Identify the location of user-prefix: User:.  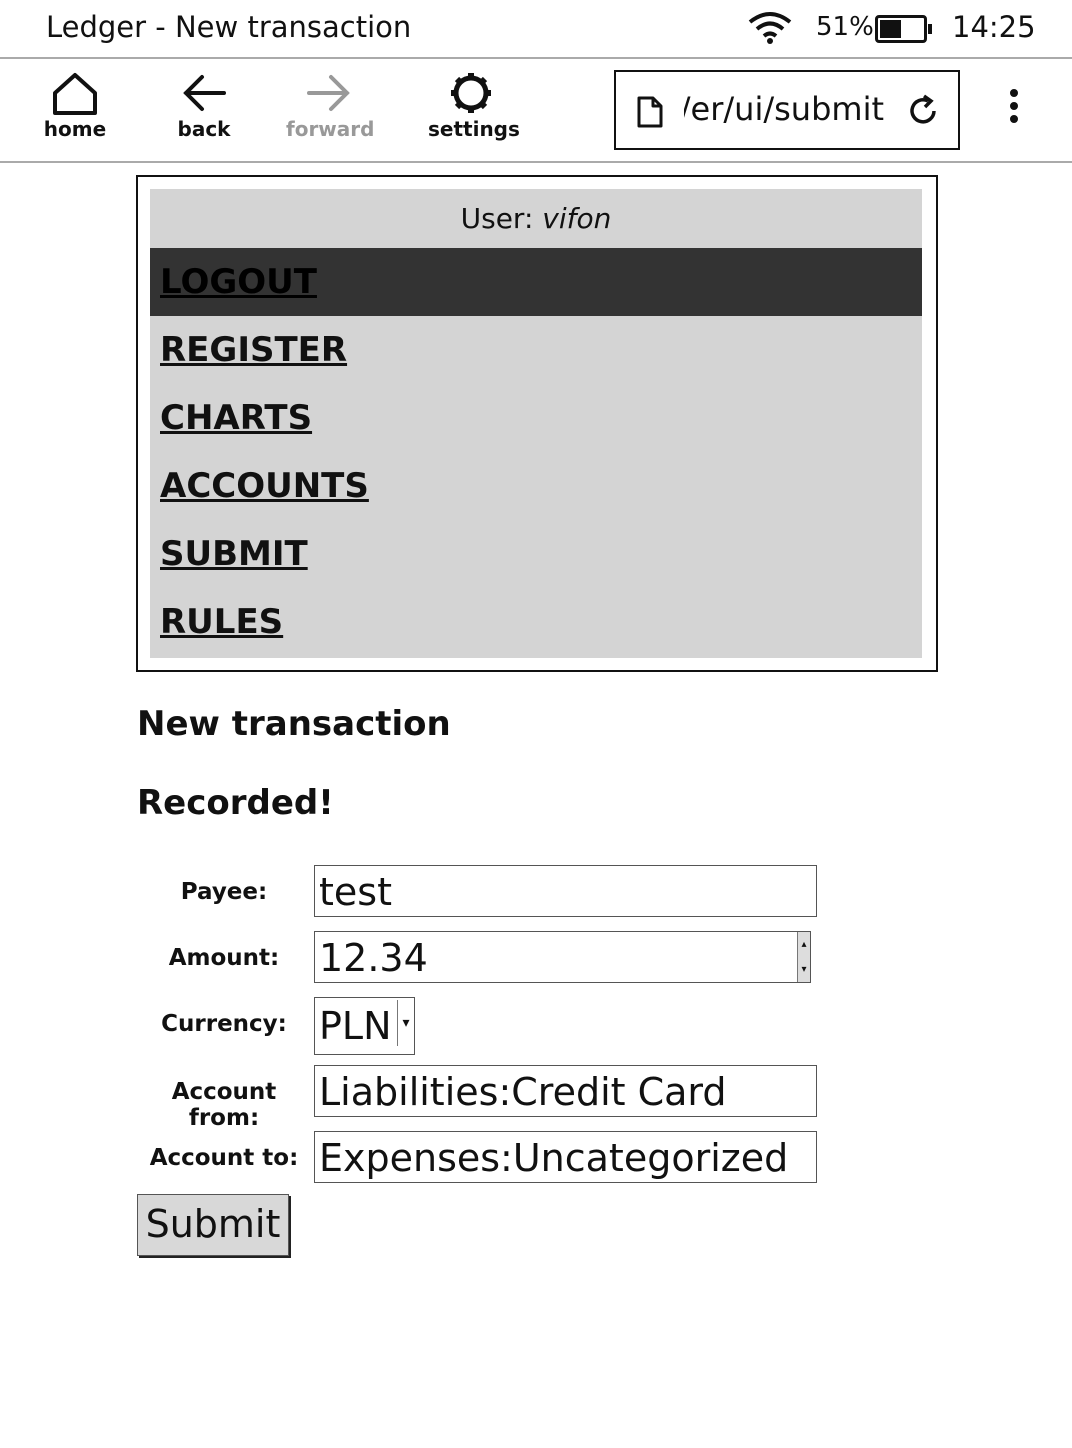
(501, 218).